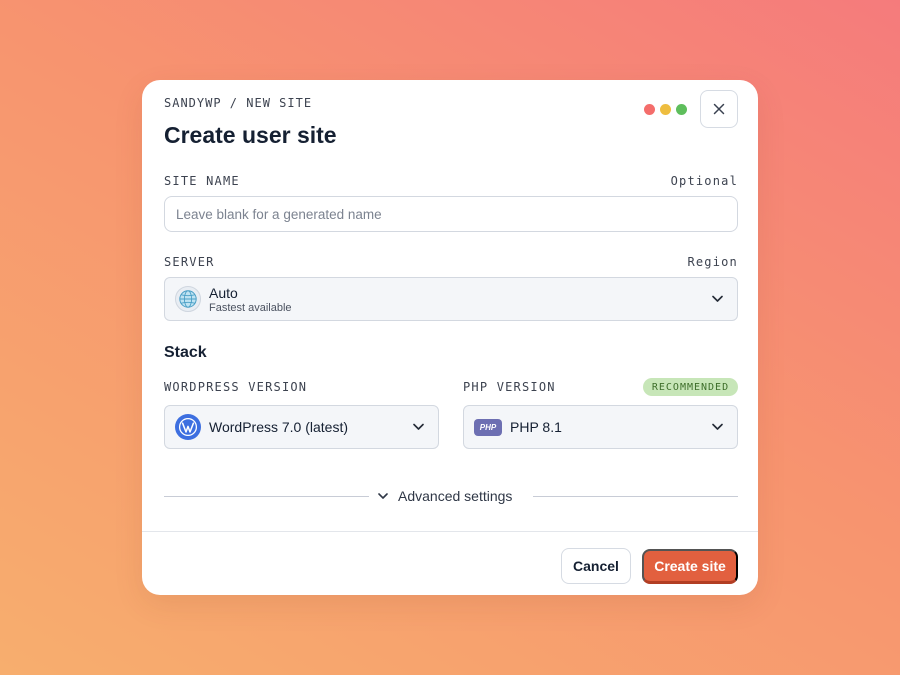  I want to click on site-name-placeholder: Leave blank for a generated name, so click(279, 214).